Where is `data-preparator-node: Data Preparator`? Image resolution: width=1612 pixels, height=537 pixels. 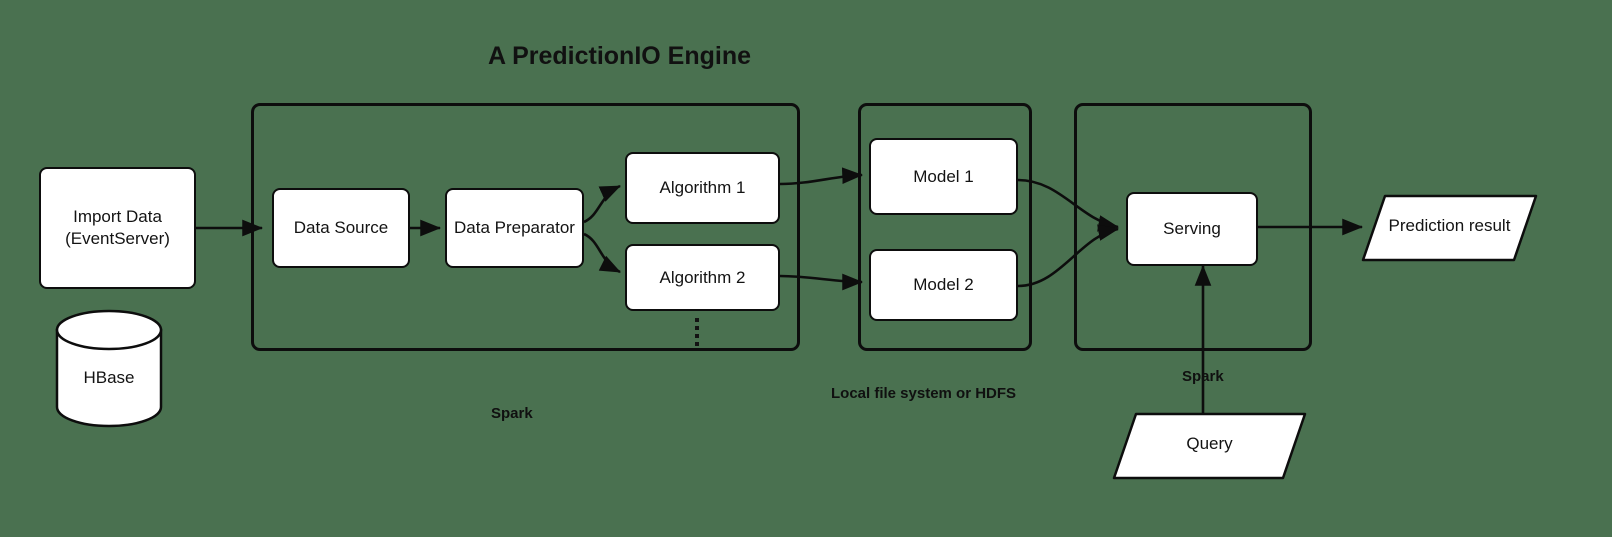 data-preparator-node: Data Preparator is located at coordinates (514, 228).